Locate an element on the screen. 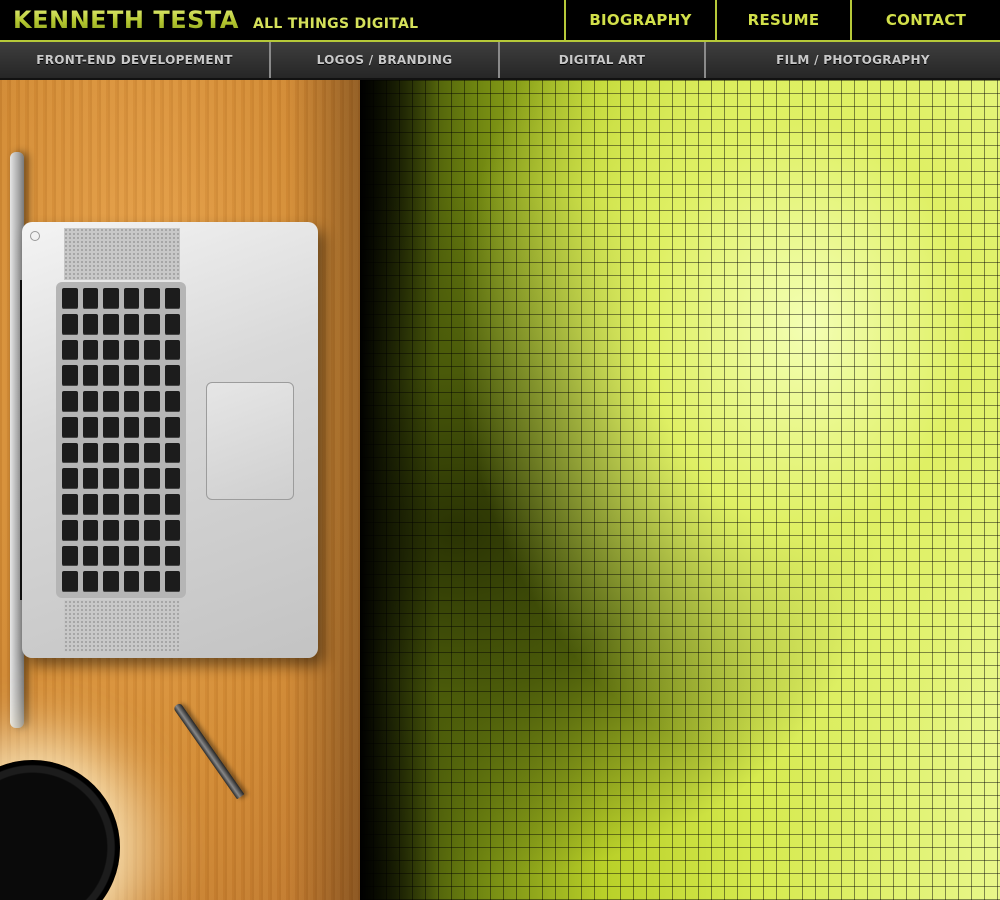 This screenshot has width=1000, height=900. nav-front-end-development: FRONT-END DEVELOPEMENT is located at coordinates (135, 60).